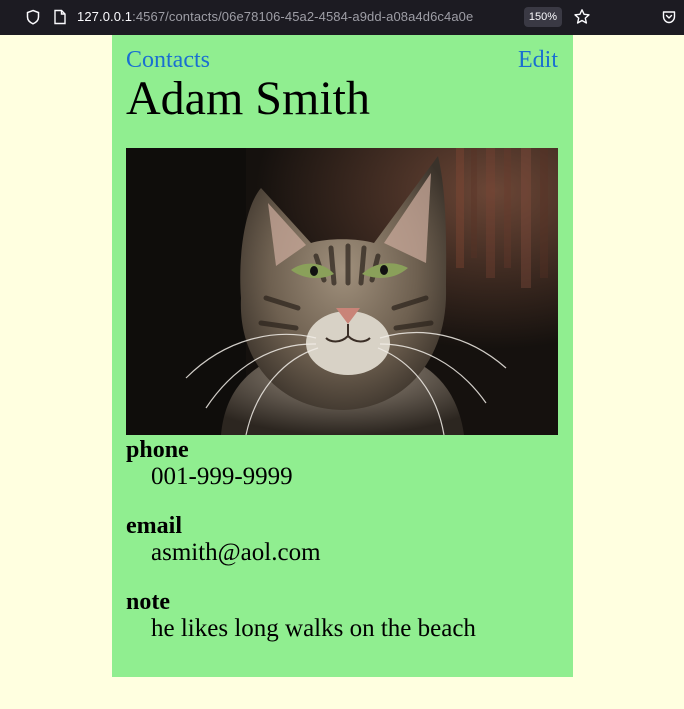 This screenshot has width=684, height=709. I want to click on phone-field: phone 001-999-9999, so click(209, 464).